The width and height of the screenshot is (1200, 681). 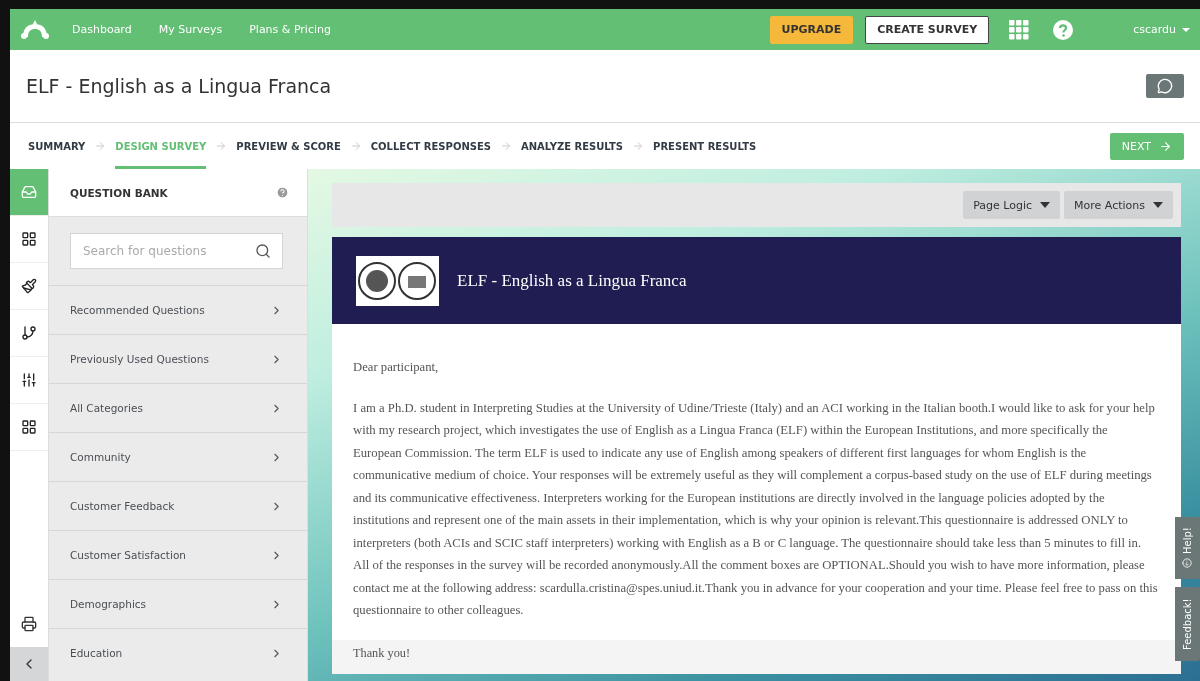 I want to click on feedback-tab: Feedback!, so click(x=1187, y=624).